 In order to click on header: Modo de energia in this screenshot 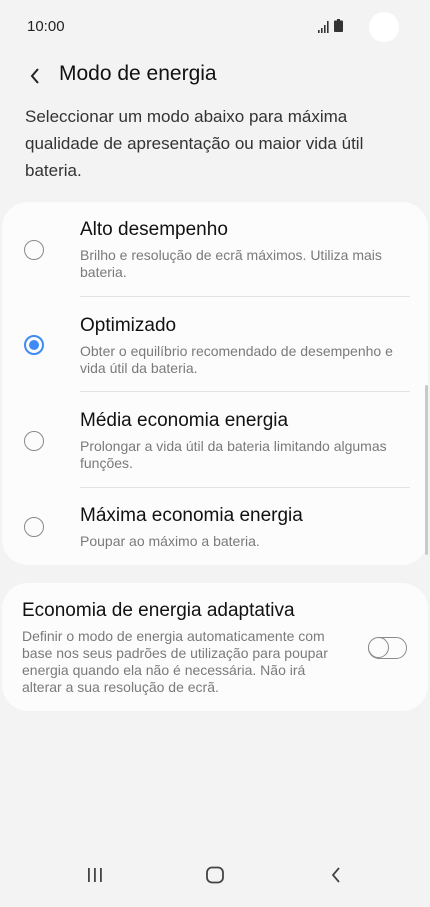, I will do `click(215, 76)`.